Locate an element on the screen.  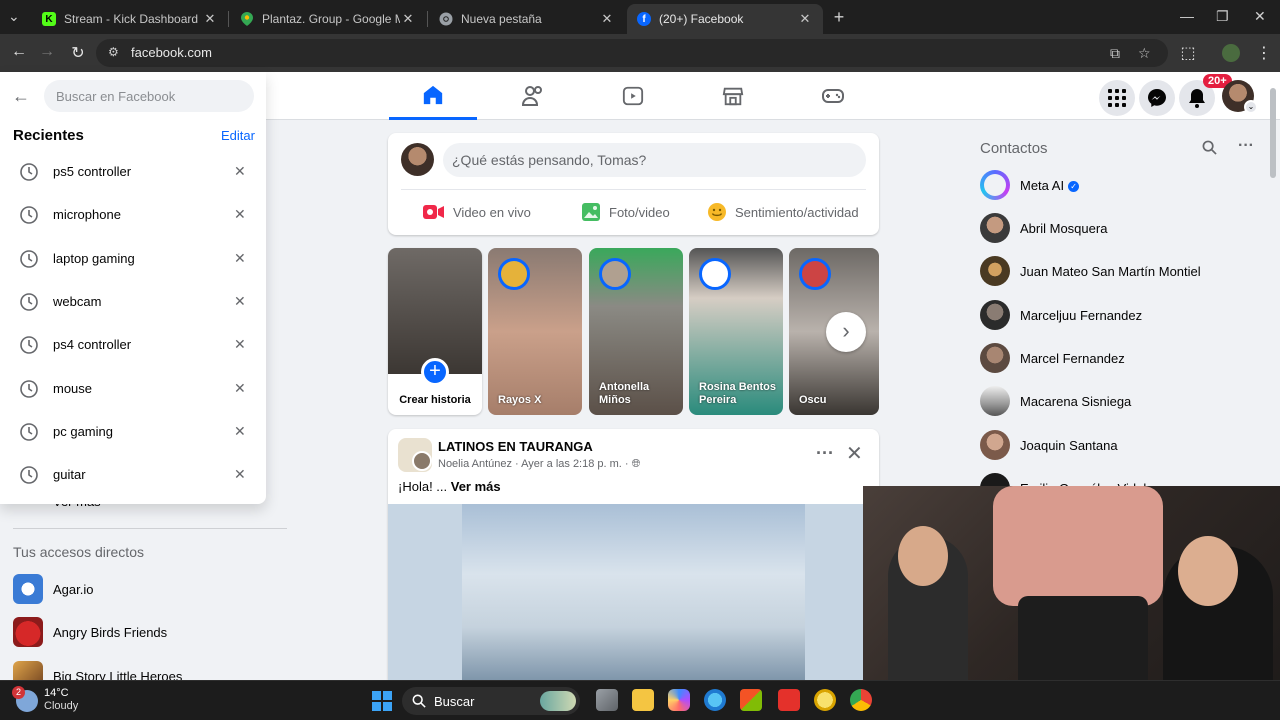
recent-search-item: guitar ✕ is located at coordinates (133, 474).